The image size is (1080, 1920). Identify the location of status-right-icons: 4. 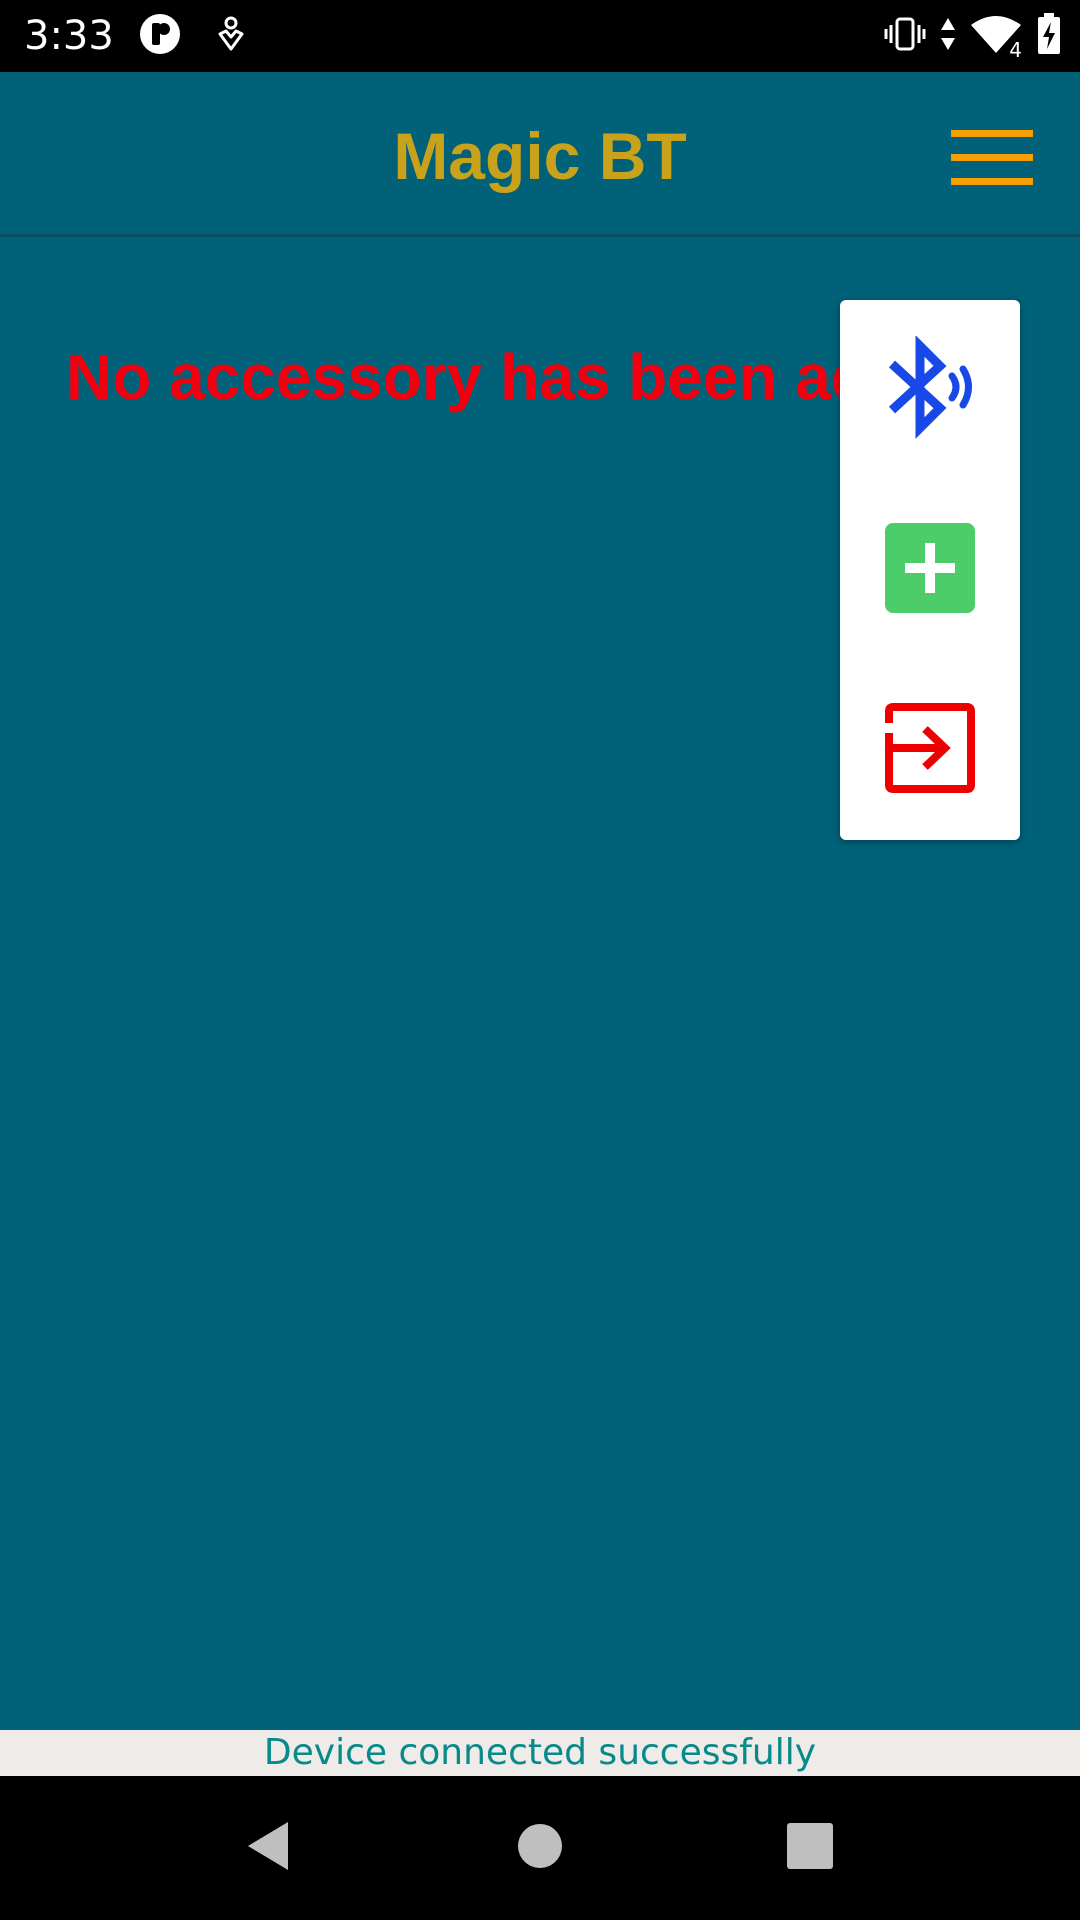
(973, 37).